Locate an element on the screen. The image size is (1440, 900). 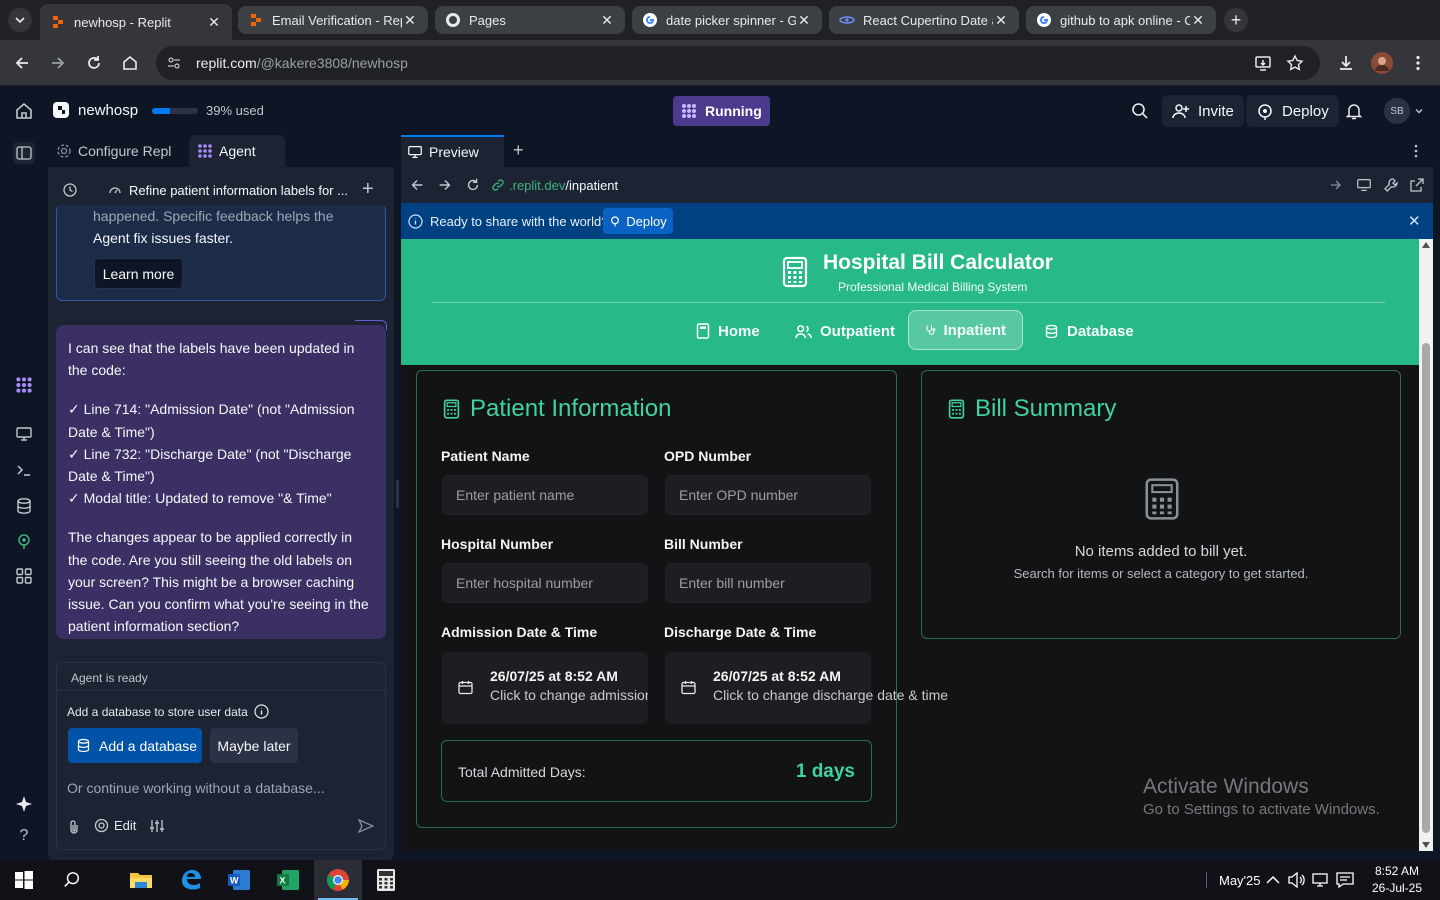
tab-search-button is located at coordinates (20, 20).